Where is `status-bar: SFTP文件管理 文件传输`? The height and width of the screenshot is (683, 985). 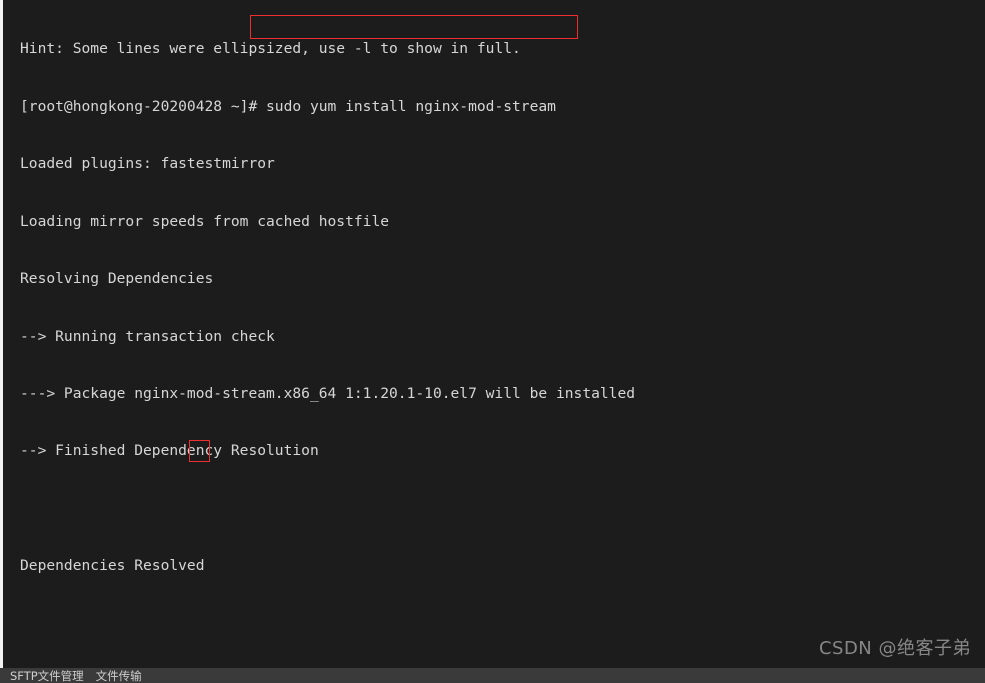
status-bar: SFTP文件管理 文件传输 is located at coordinates (492, 675).